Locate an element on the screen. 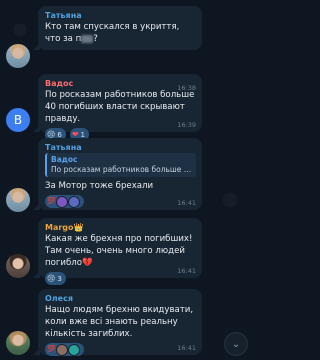 Image resolution: width=320 pixels, height=360 pixels. blurred-spoiler is located at coordinates (87, 38).